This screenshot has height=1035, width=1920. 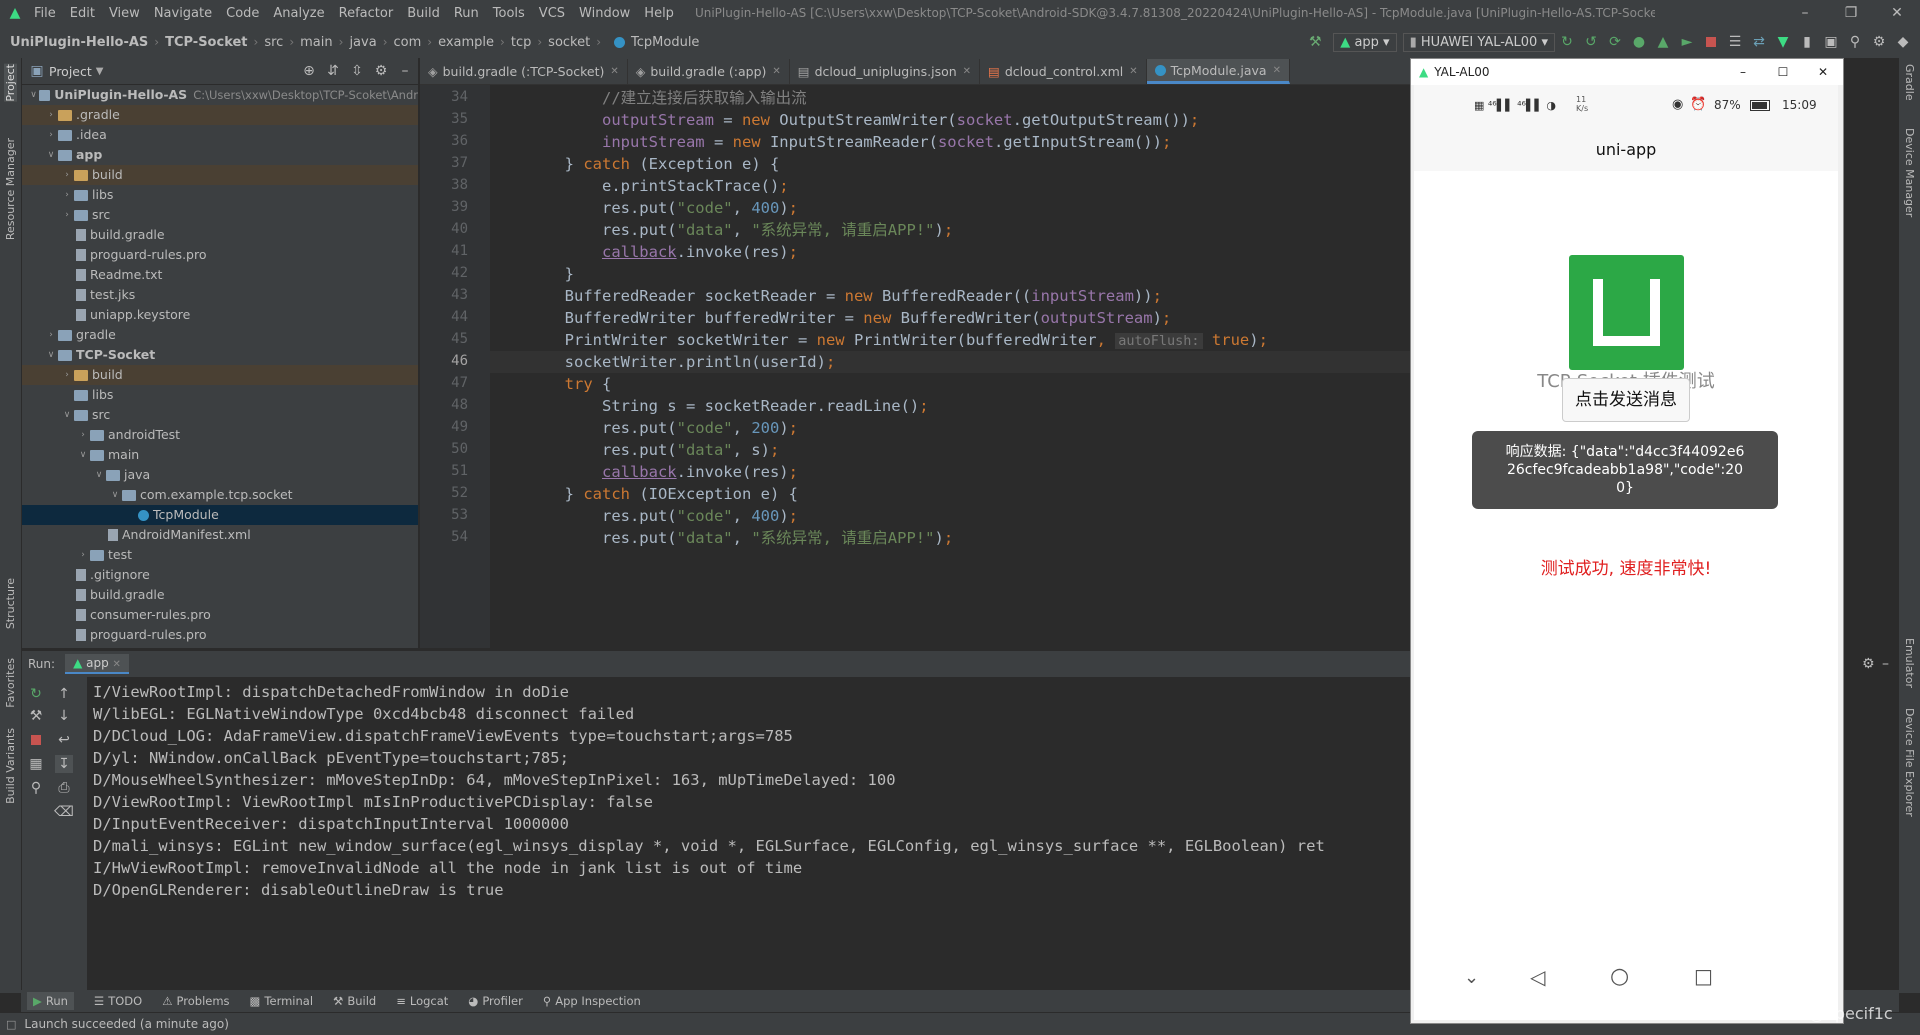 What do you see at coordinates (604, 13) in the screenshot?
I see `menu-window: Window` at bounding box center [604, 13].